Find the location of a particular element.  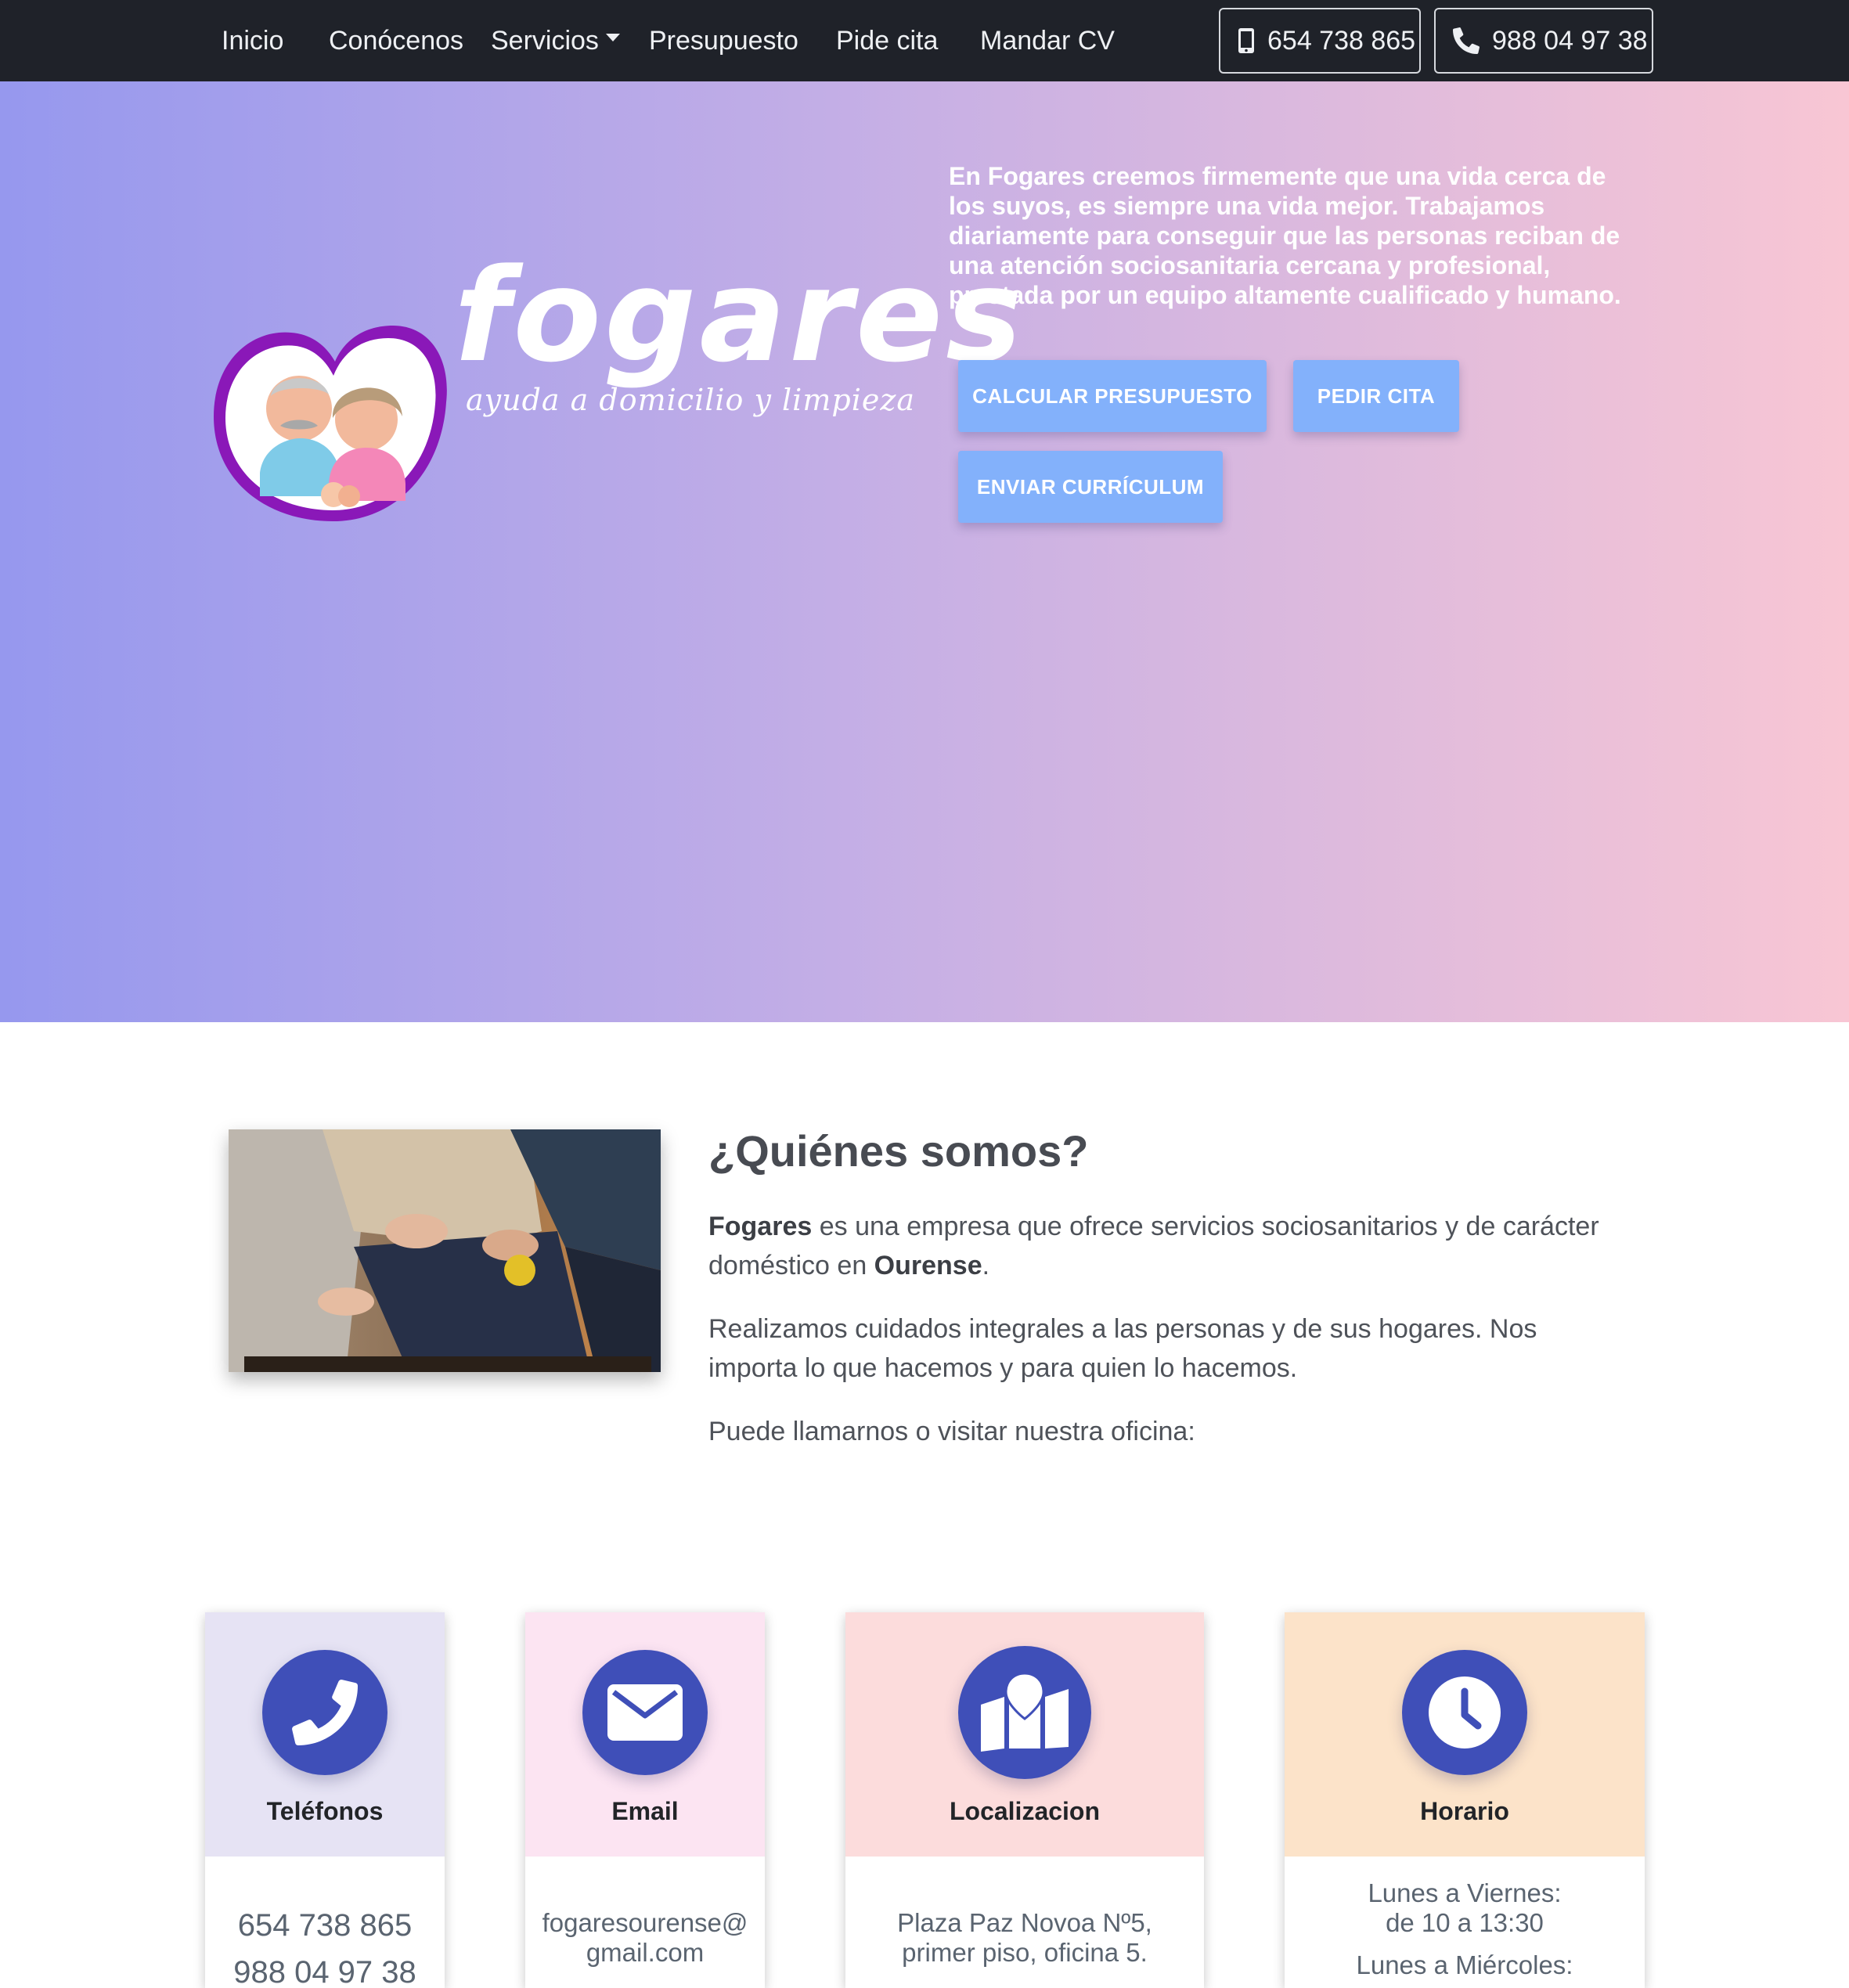

phones-card-body: 654 738 865 988 04 97 38 is located at coordinates (325, 1945).